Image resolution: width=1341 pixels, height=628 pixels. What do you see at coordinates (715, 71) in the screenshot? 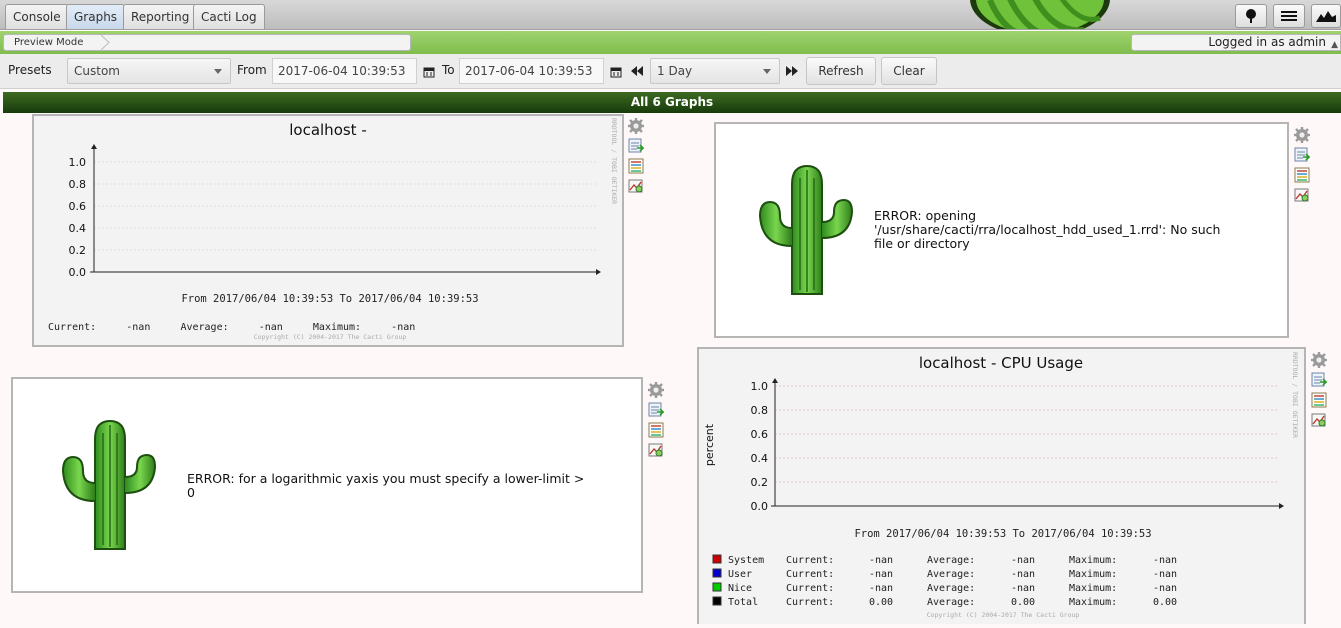
I see `timespan-select: 1 Day` at bounding box center [715, 71].